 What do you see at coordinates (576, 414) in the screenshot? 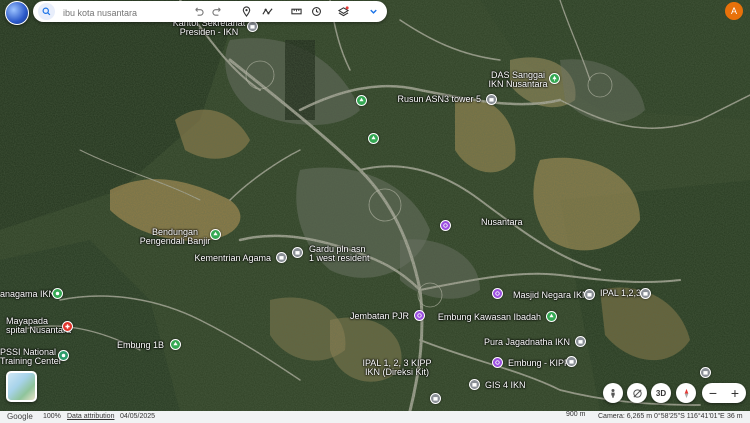
I see `scale-label: 900 m` at bounding box center [576, 414].